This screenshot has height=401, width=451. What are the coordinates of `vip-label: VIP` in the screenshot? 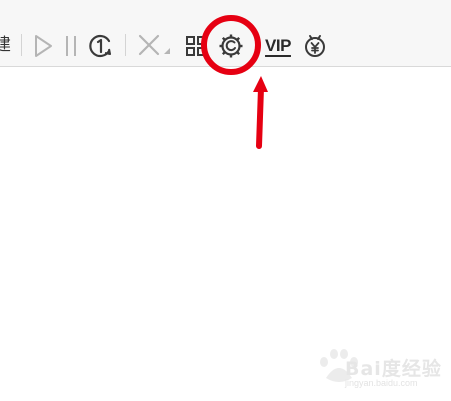 It's located at (278, 45).